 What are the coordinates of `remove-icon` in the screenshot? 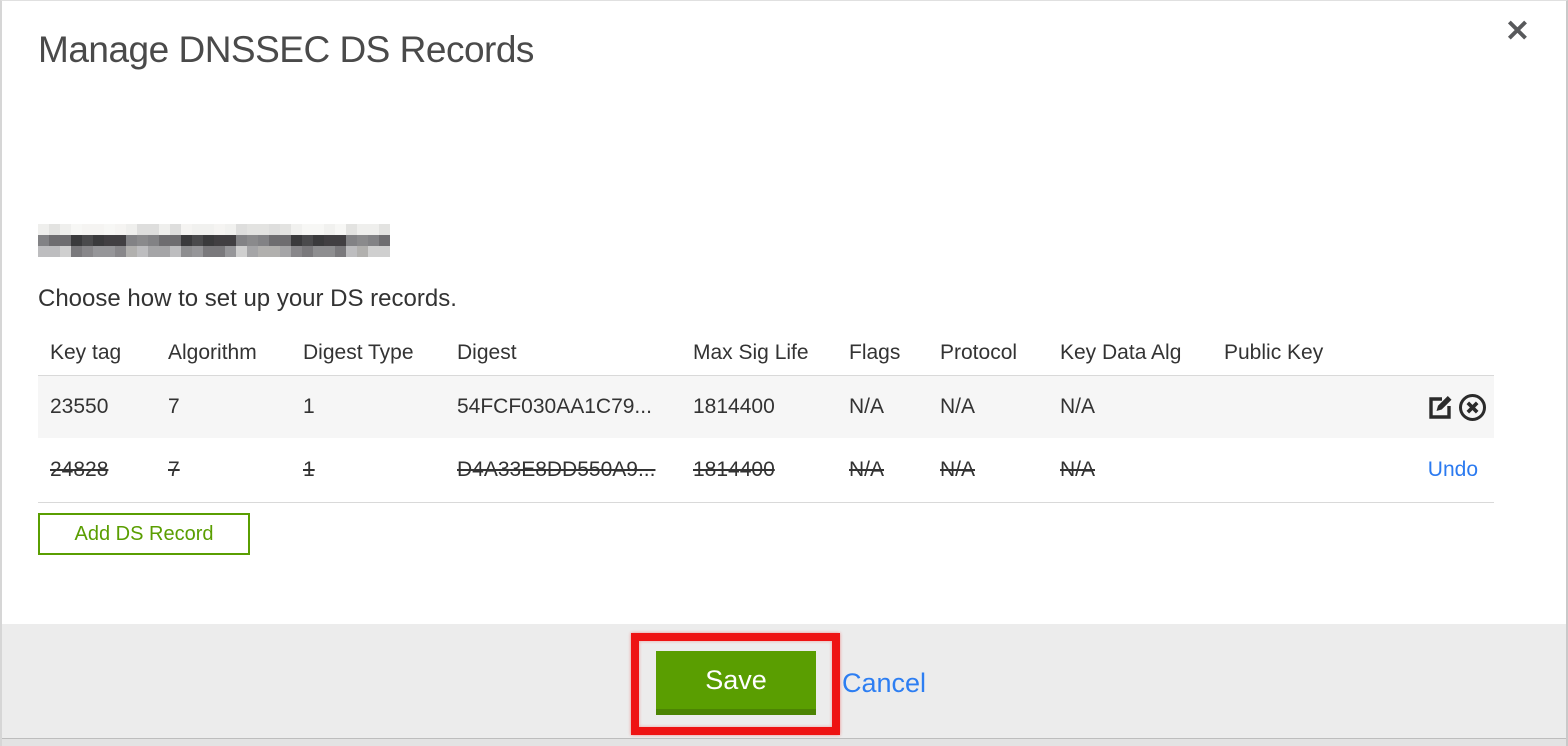 It's located at (1472, 407).